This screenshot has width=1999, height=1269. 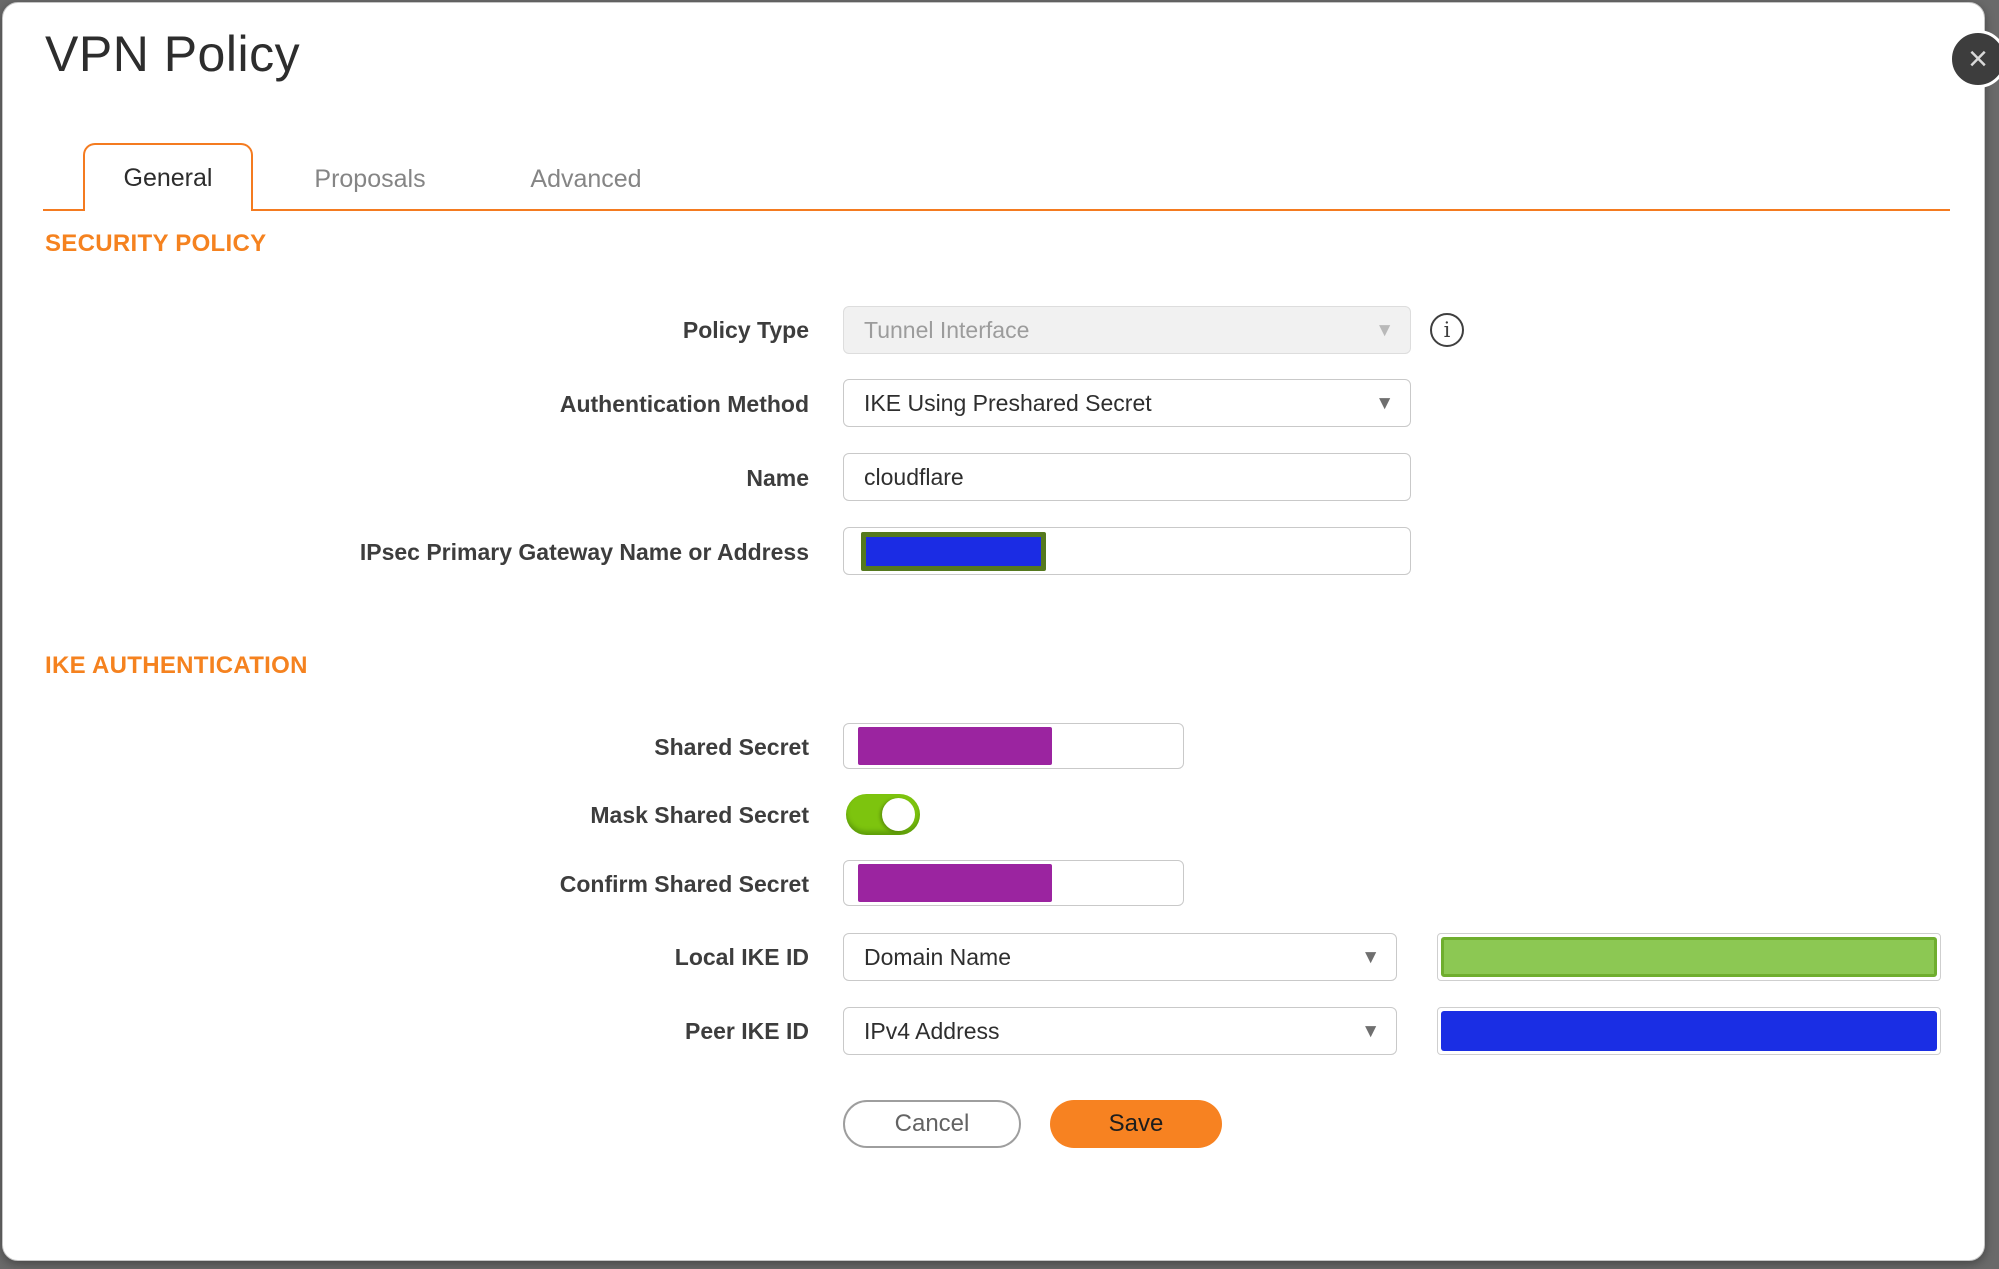 What do you see at coordinates (1978, 59) in the screenshot?
I see `close-icon: ×` at bounding box center [1978, 59].